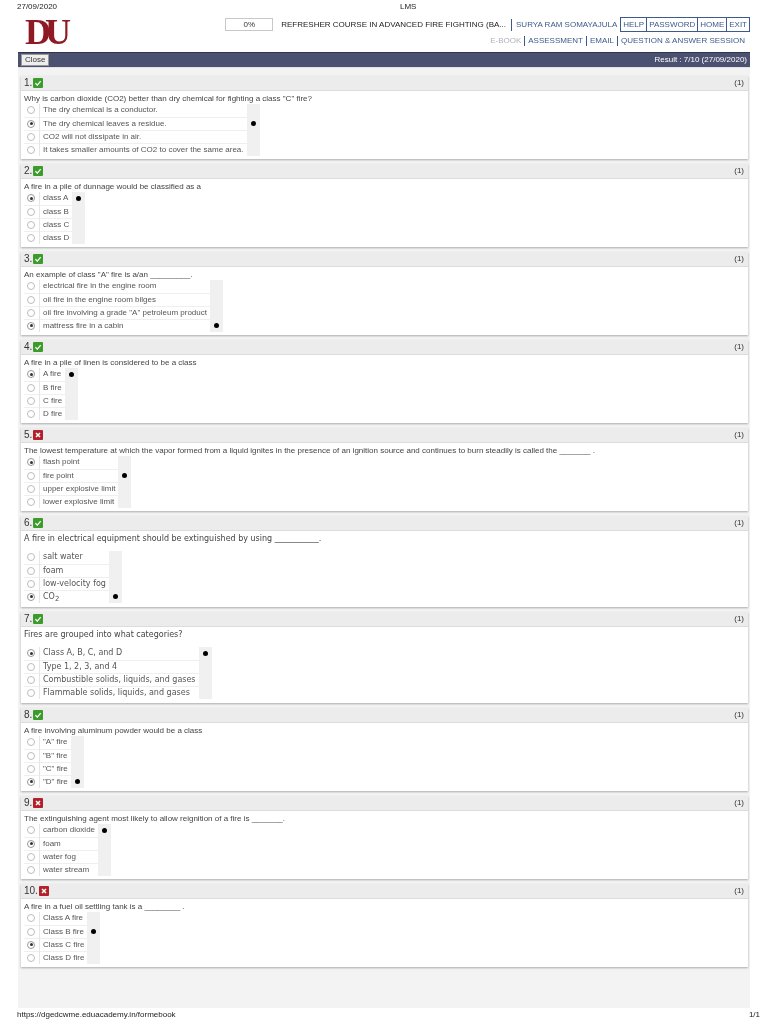 The width and height of the screenshot is (768, 1024). Describe the element at coordinates (114, 730) in the screenshot. I see `question-text: A fire involving aluminum powder would be a class` at that location.